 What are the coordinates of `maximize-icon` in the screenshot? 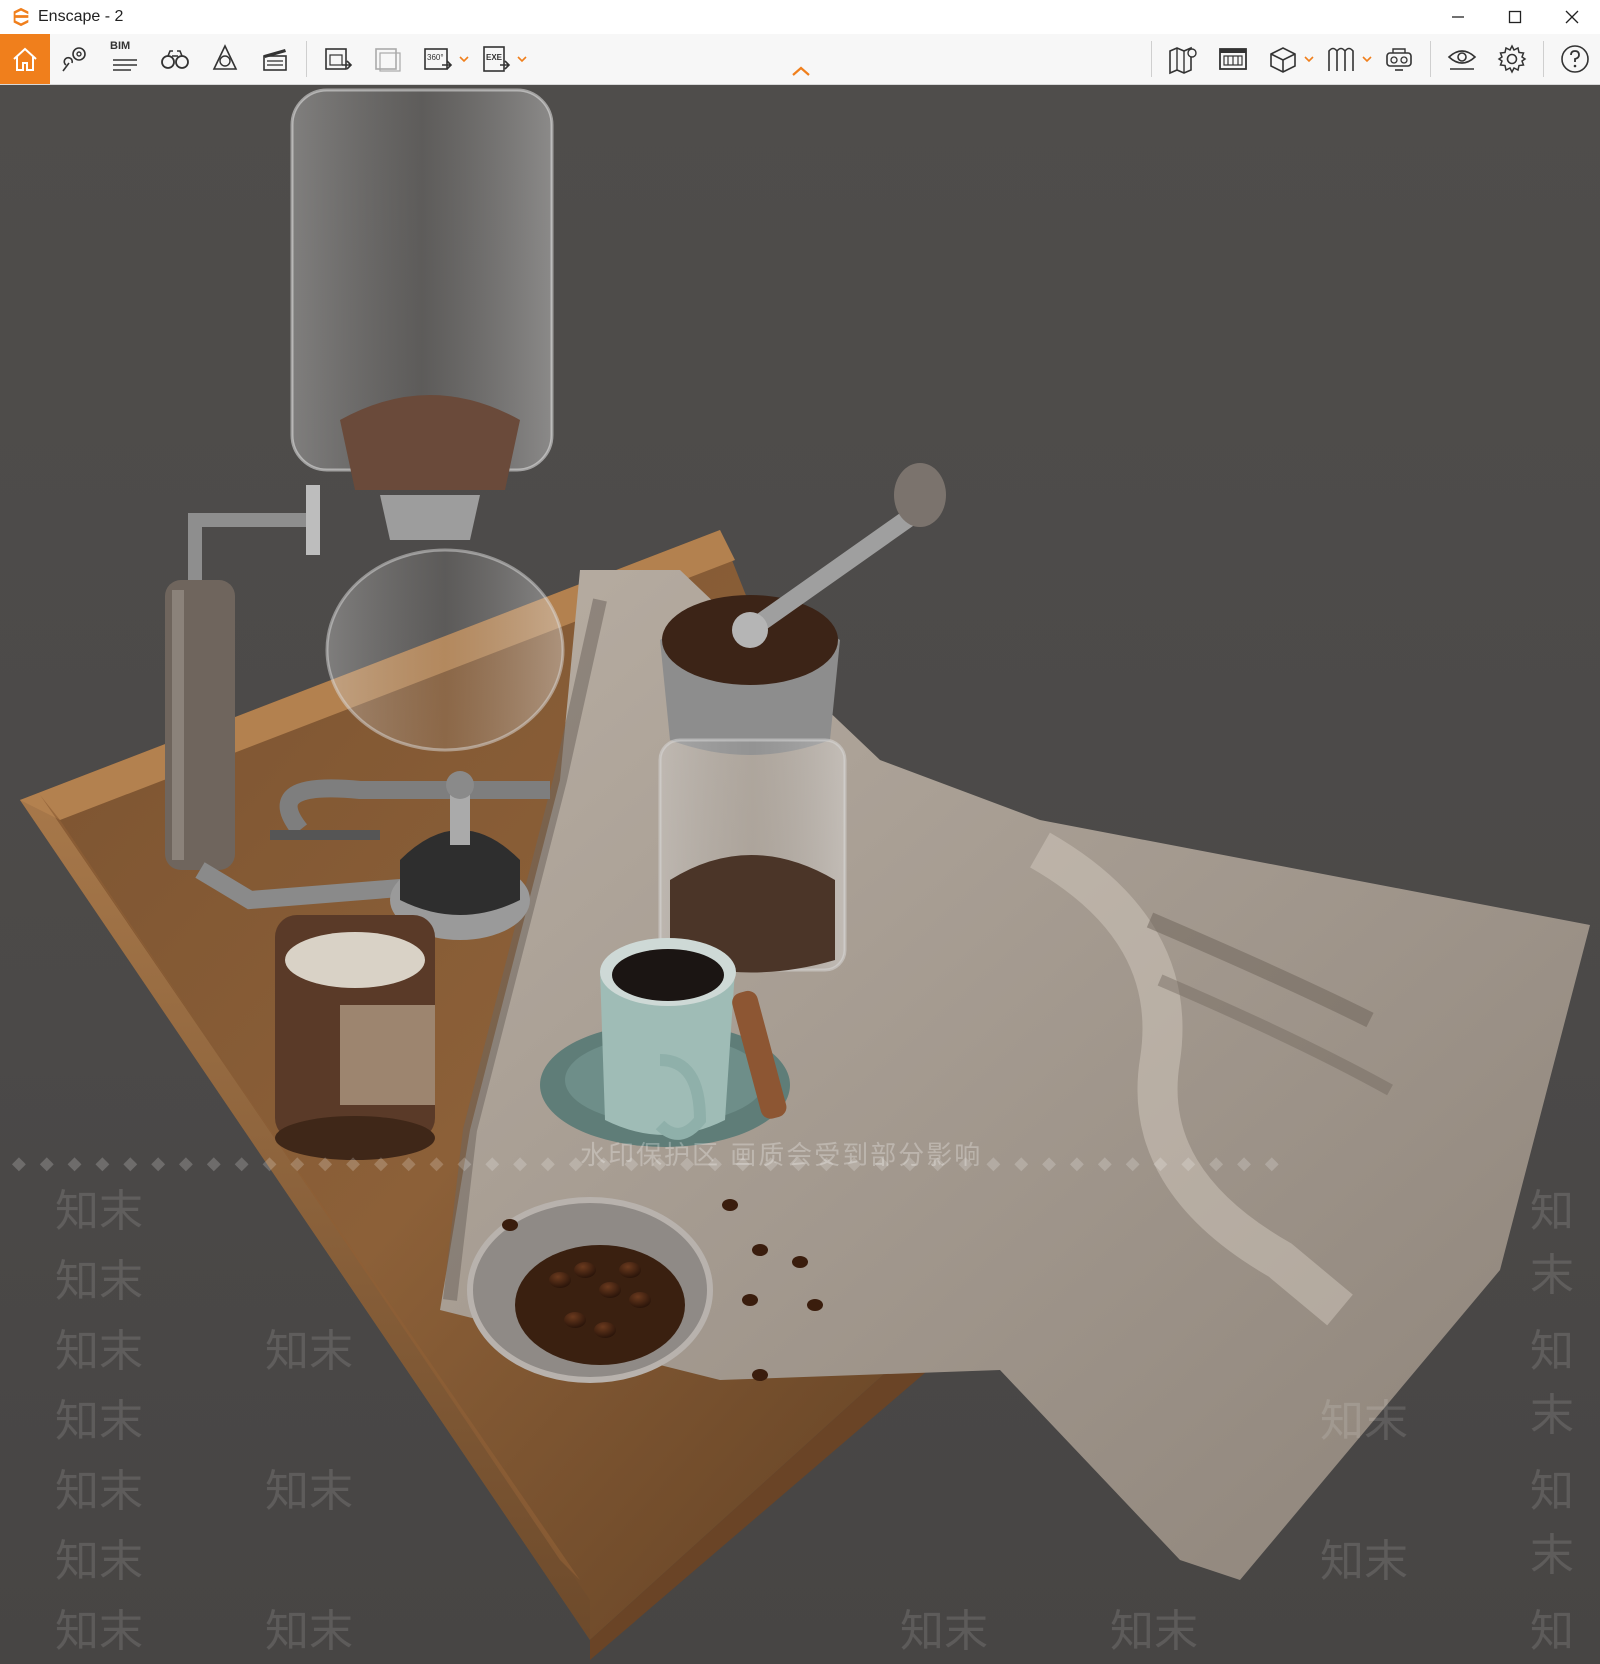 It's located at (1514, 17).